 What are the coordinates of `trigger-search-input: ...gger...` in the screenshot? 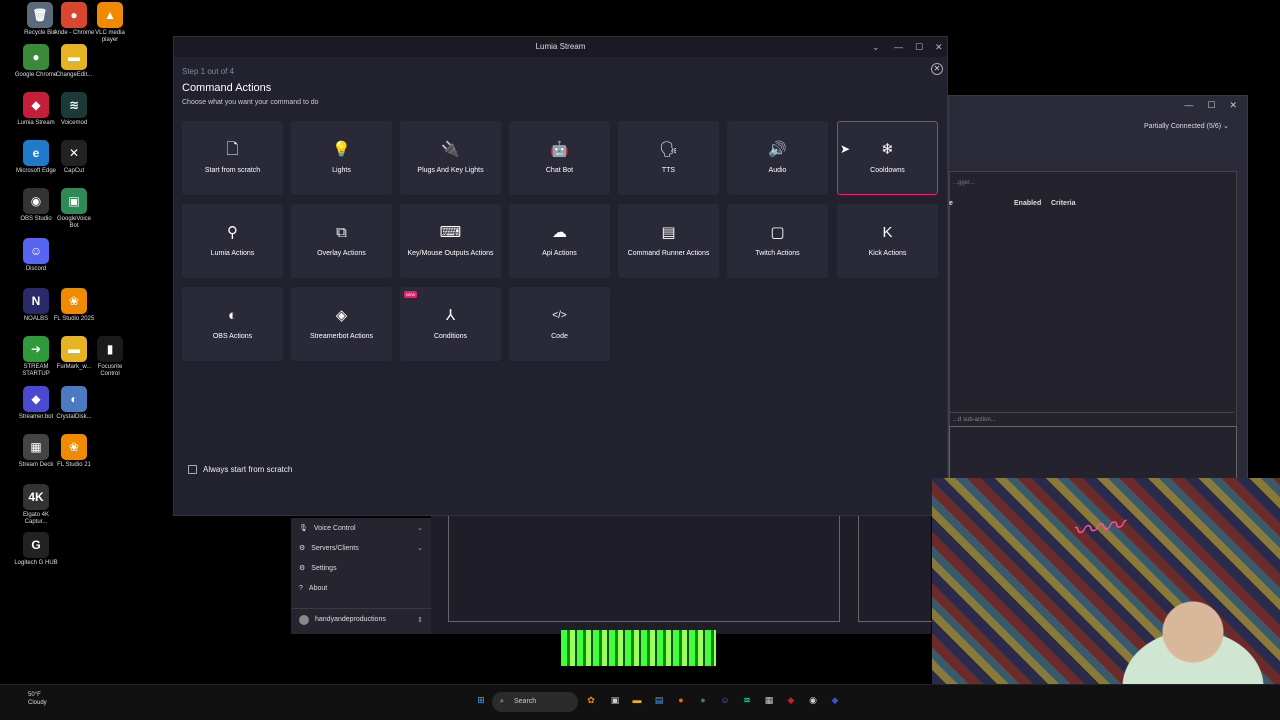 It's located at (1084, 184).